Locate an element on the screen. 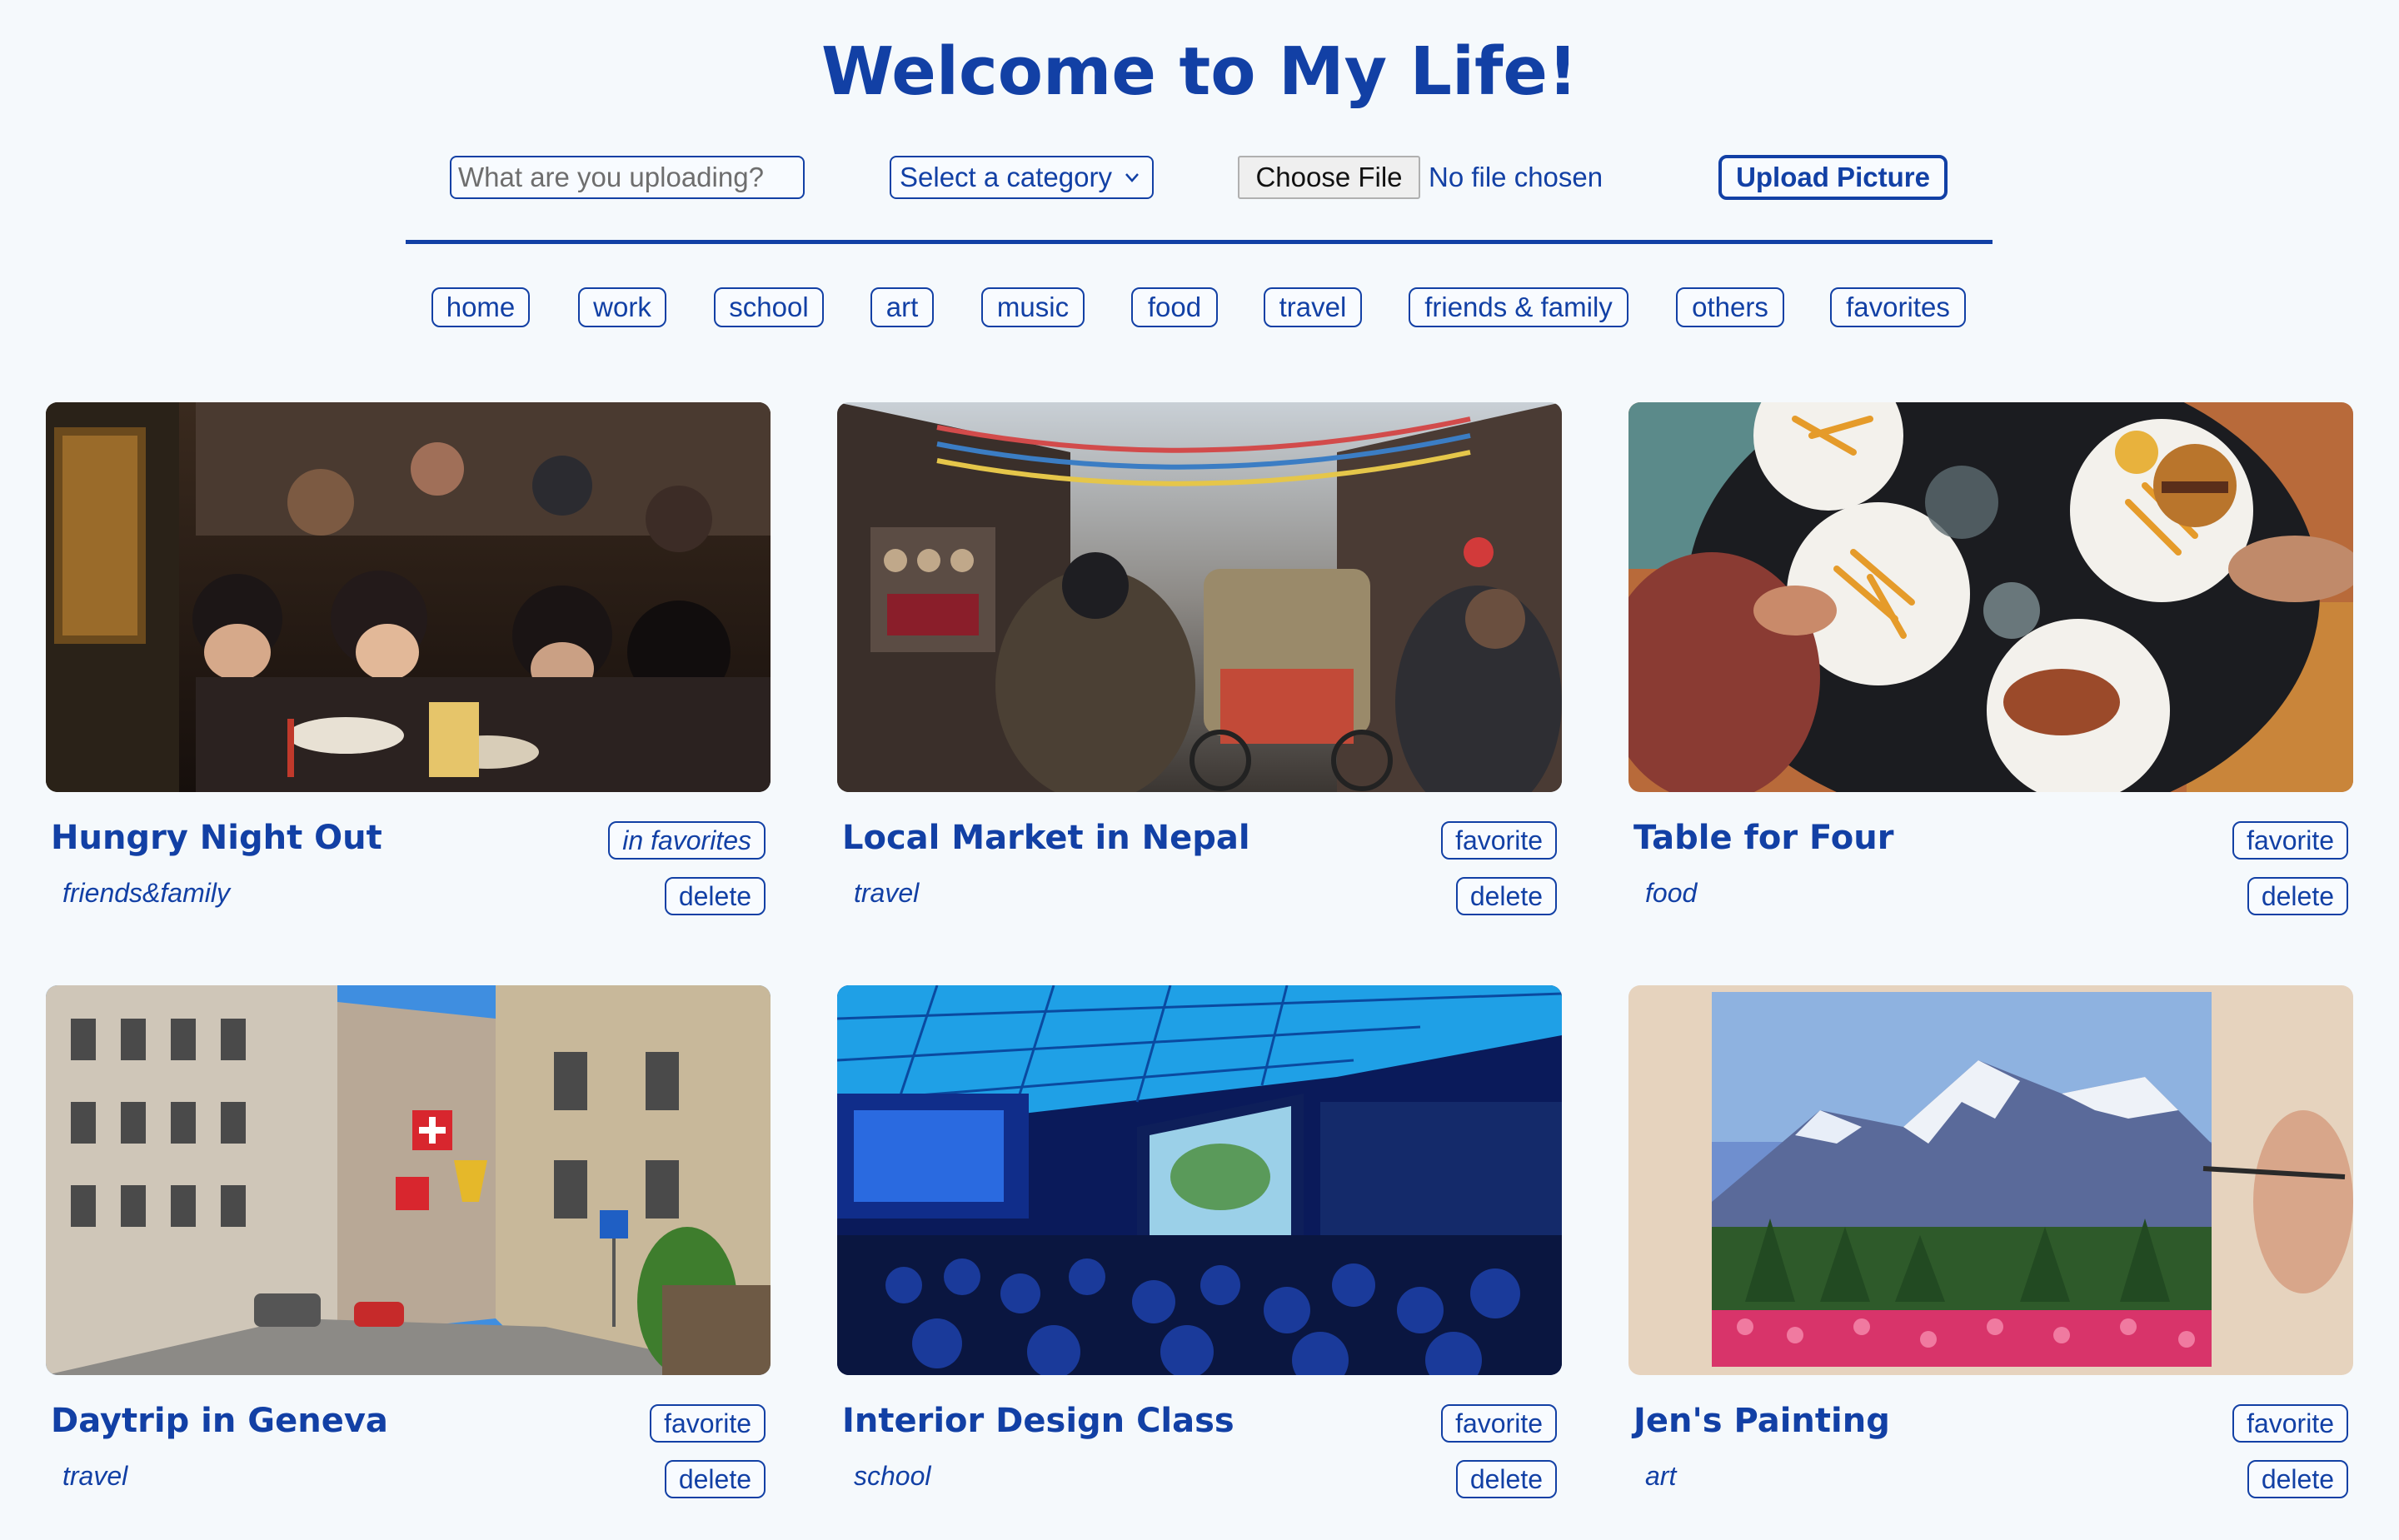 Image resolution: width=2399 pixels, height=1540 pixels. card-title: Hungry Night Out is located at coordinates (216, 838).